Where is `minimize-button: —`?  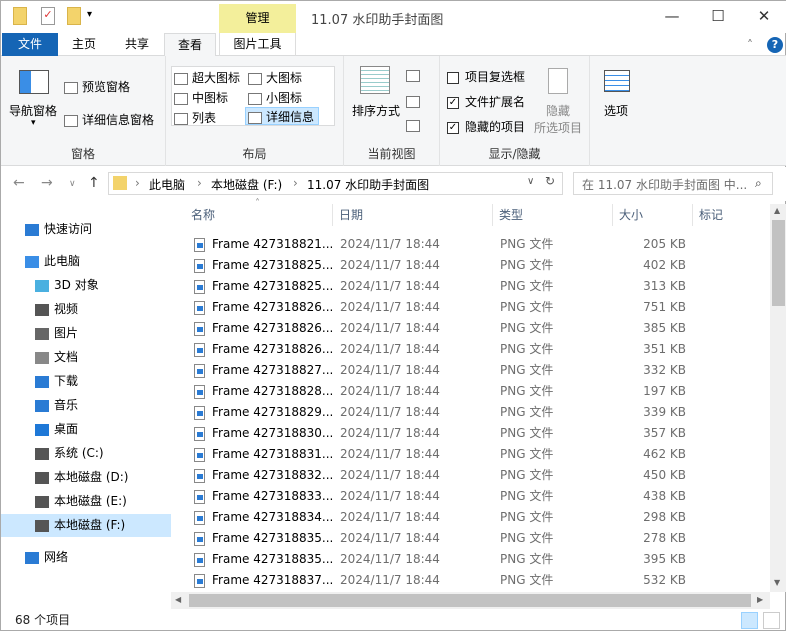
minimize-button: — is located at coordinates (672, 17).